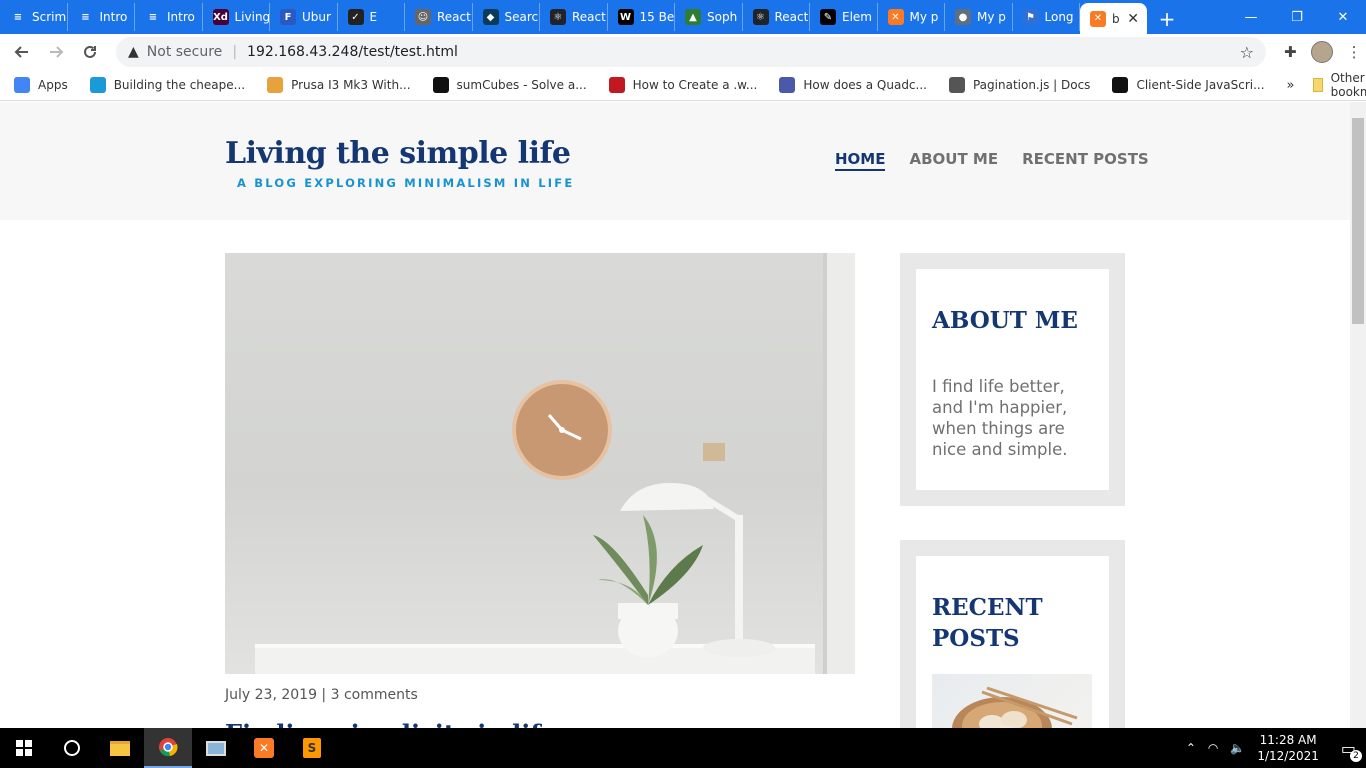  Describe the element at coordinates (1030, 17) in the screenshot. I see `flag-icon: ⚑` at that location.